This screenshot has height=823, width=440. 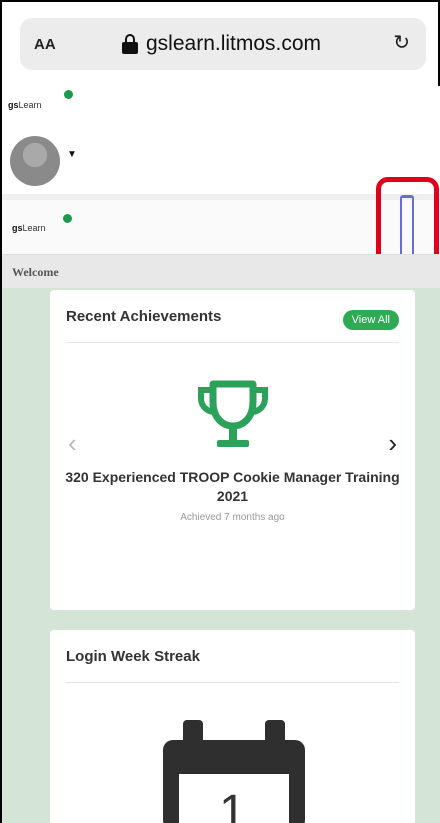 I want to click on previous-arrow-icon: ‹, so click(x=72, y=443).